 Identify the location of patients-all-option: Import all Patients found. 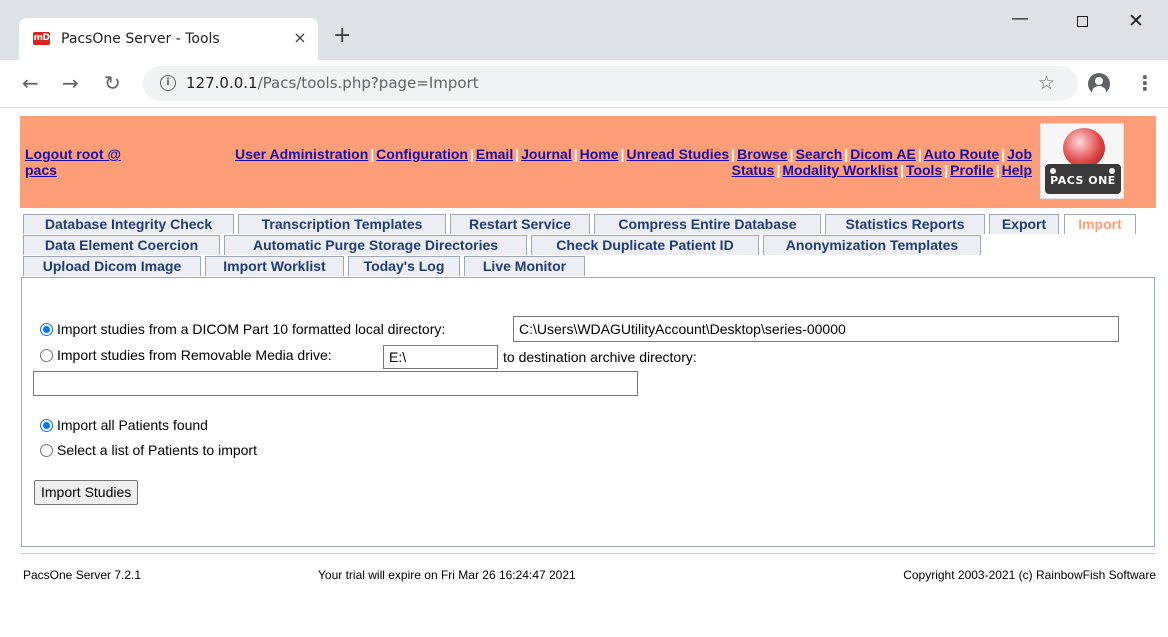
(124, 425).